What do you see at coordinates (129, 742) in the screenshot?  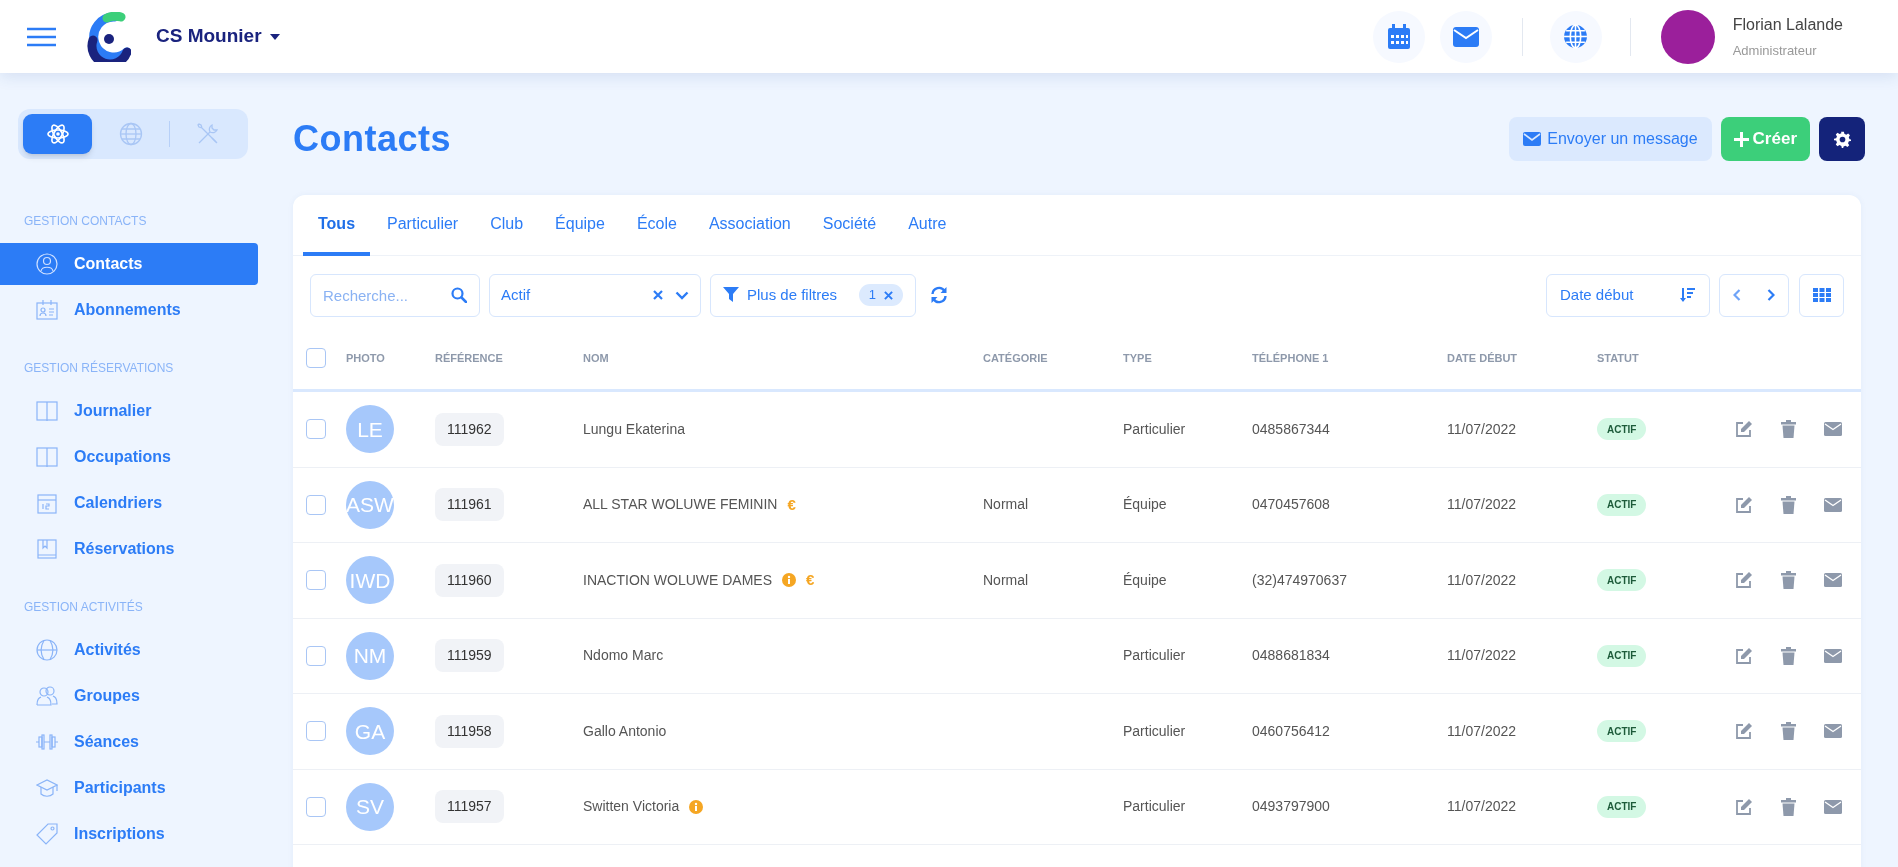 I see `sidebar-item: Séances` at bounding box center [129, 742].